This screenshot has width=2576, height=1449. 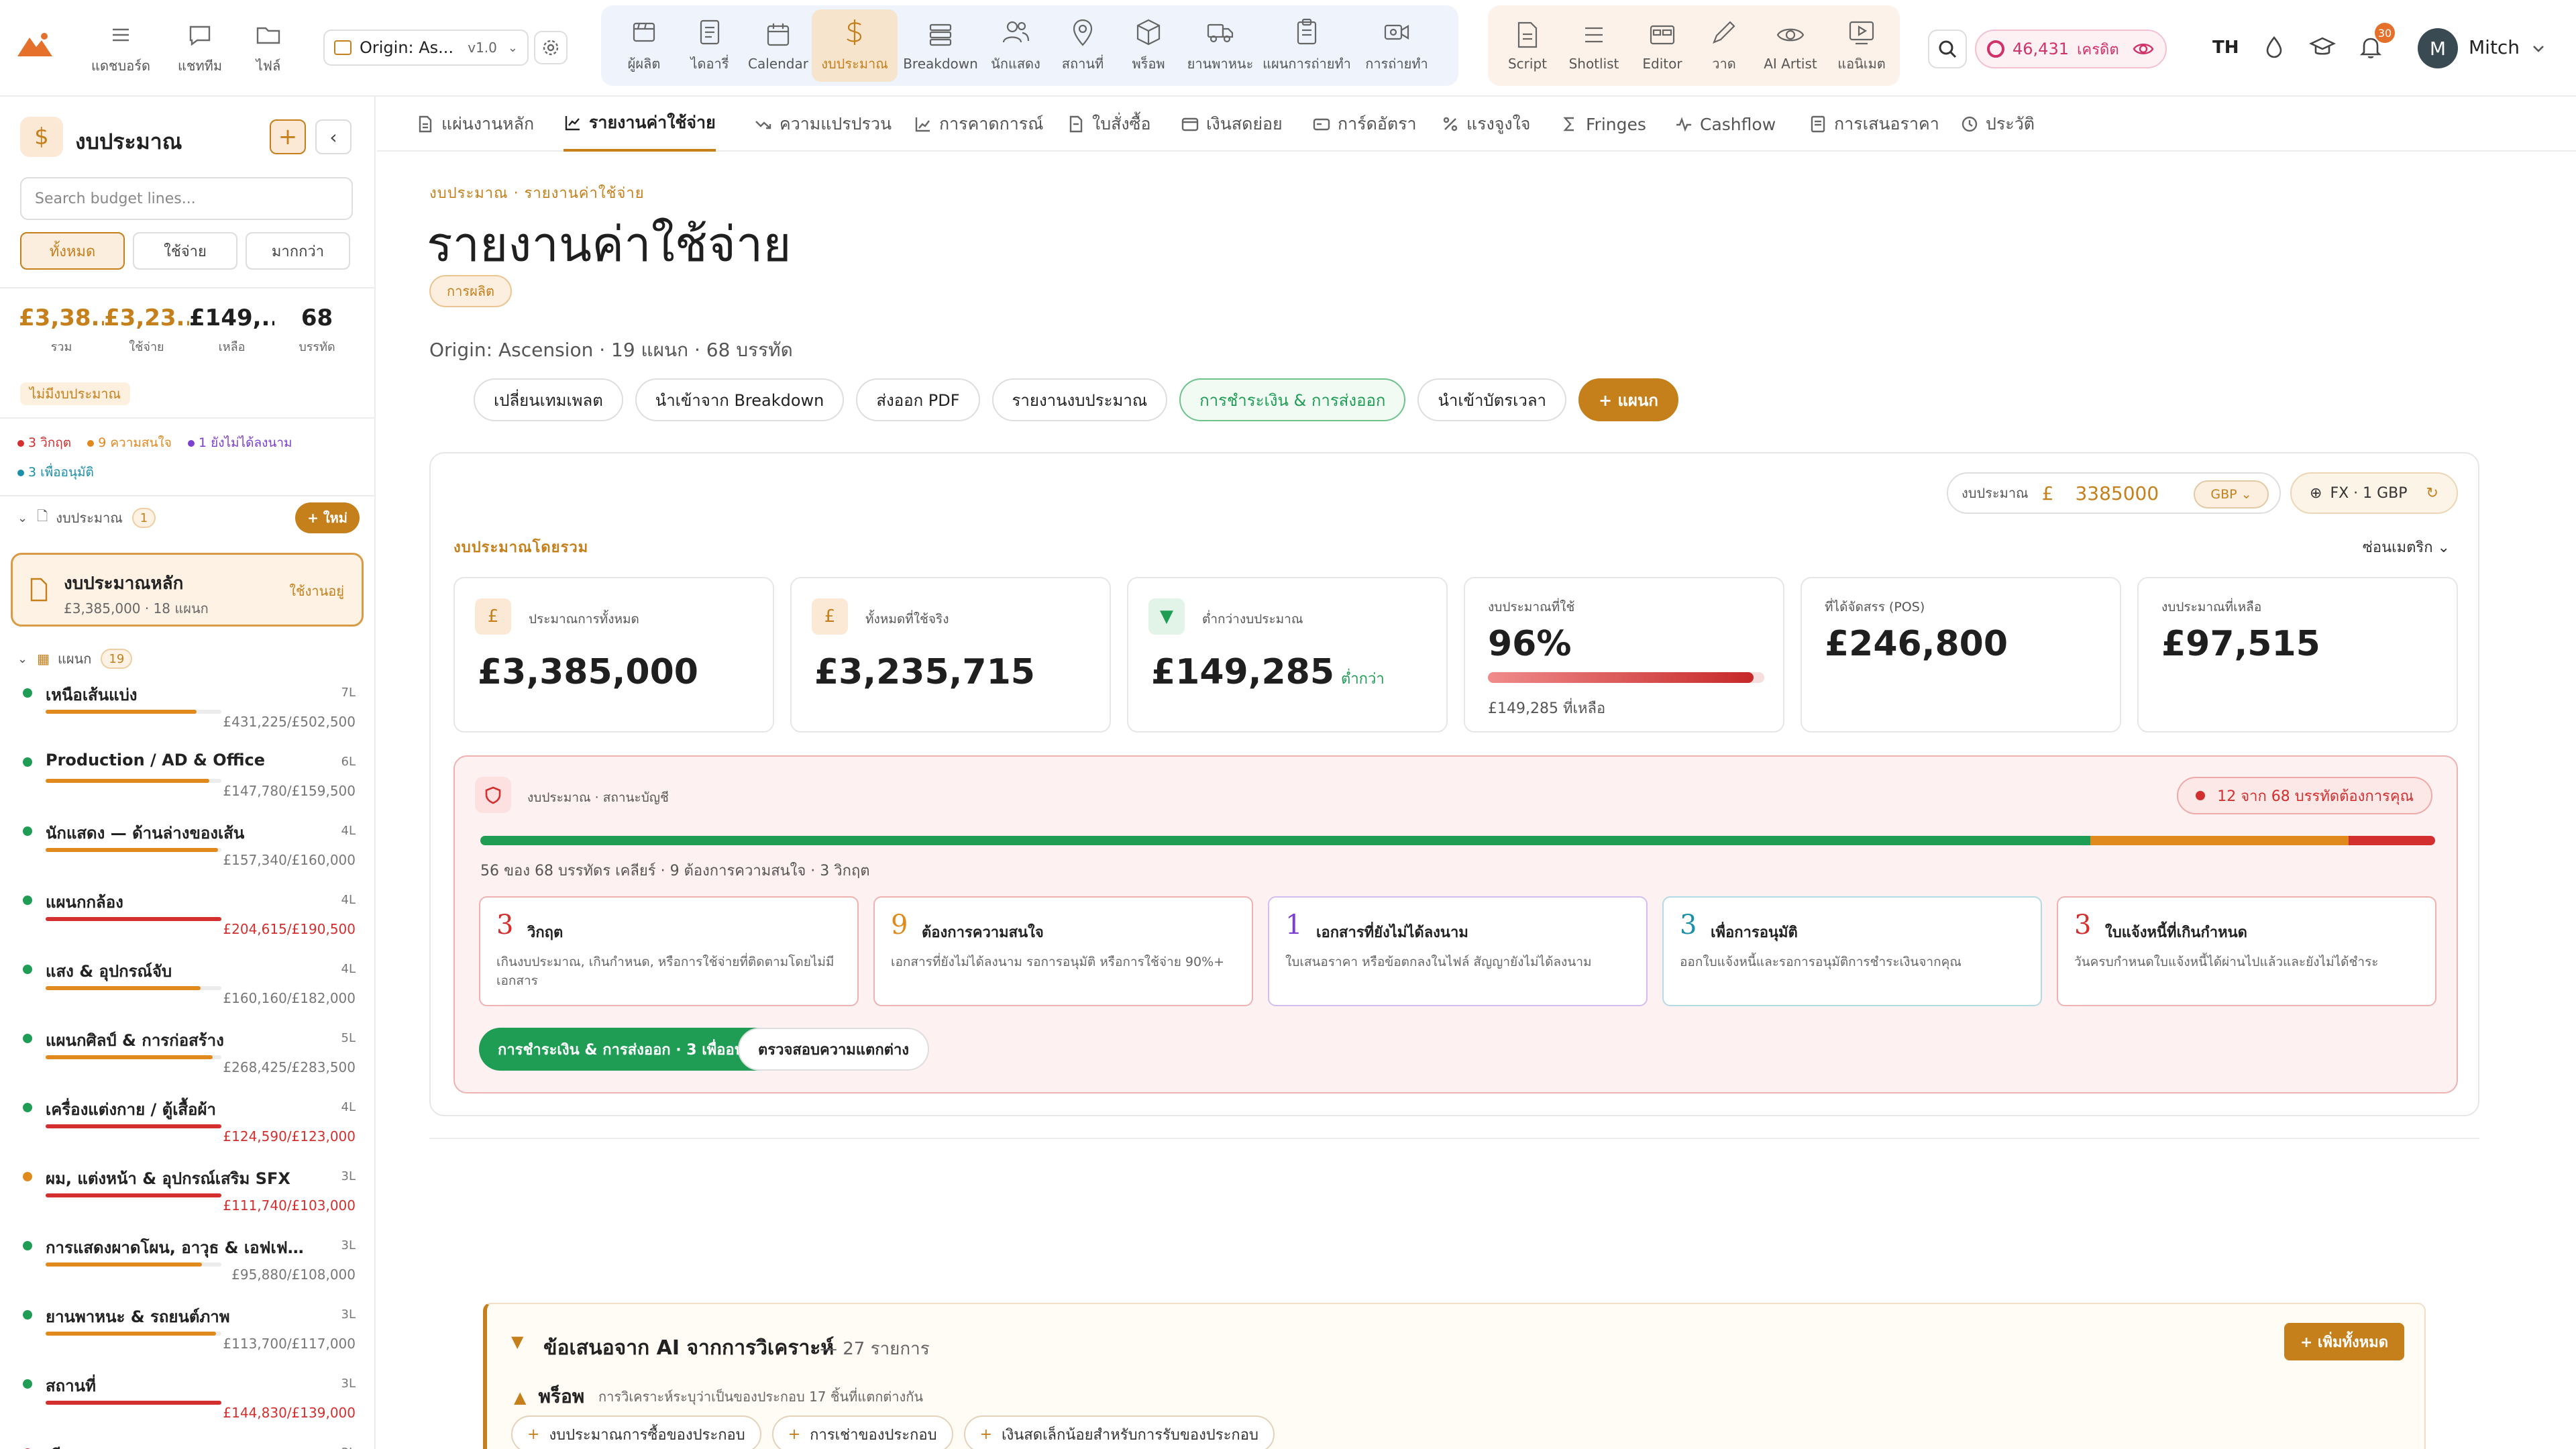 What do you see at coordinates (862, 1432) in the screenshot?
I see `suggestion-chip: + การเช่าของประกอบ` at bounding box center [862, 1432].